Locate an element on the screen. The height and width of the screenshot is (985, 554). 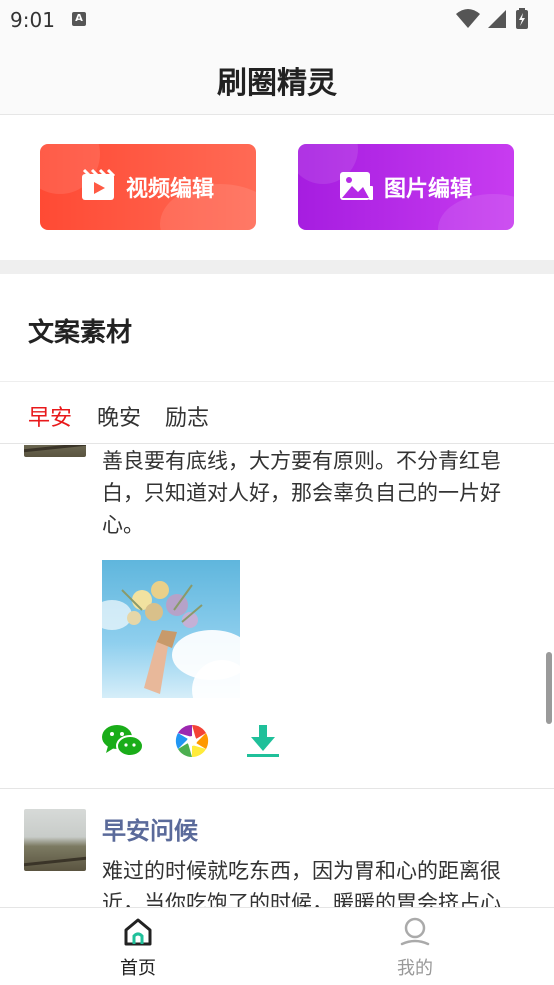
video-icon is located at coordinates (99, 184).